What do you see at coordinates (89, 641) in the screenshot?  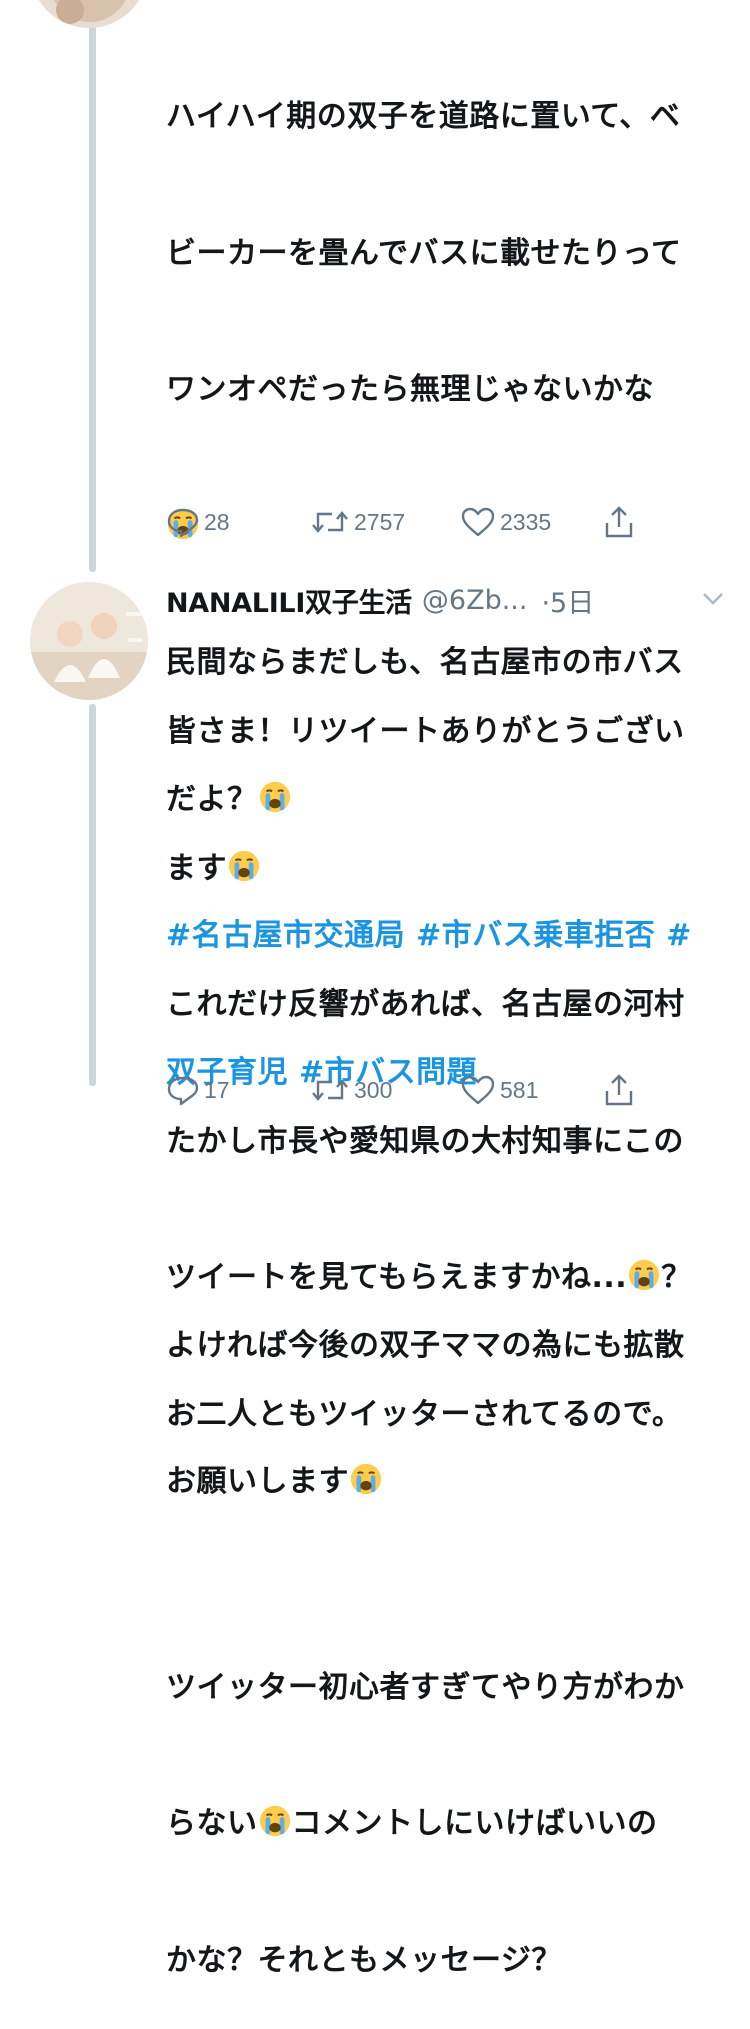 I see `avatar-nanalili` at bounding box center [89, 641].